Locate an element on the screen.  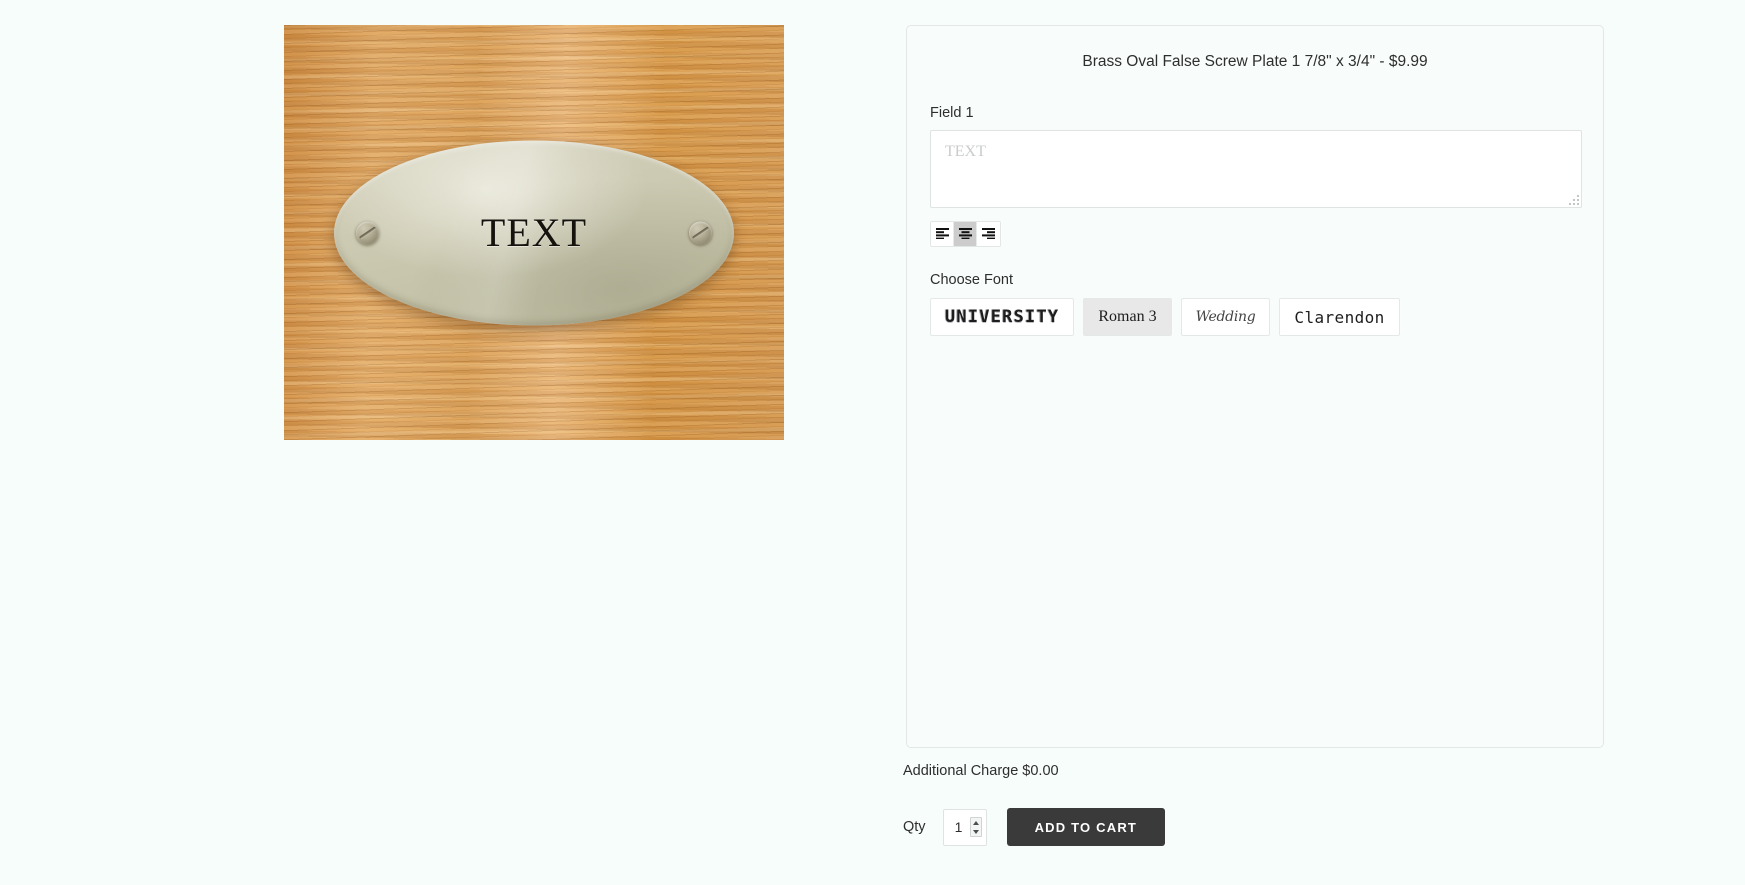
font-option-university-label: UNIVERSITY is located at coordinates (1002, 317).